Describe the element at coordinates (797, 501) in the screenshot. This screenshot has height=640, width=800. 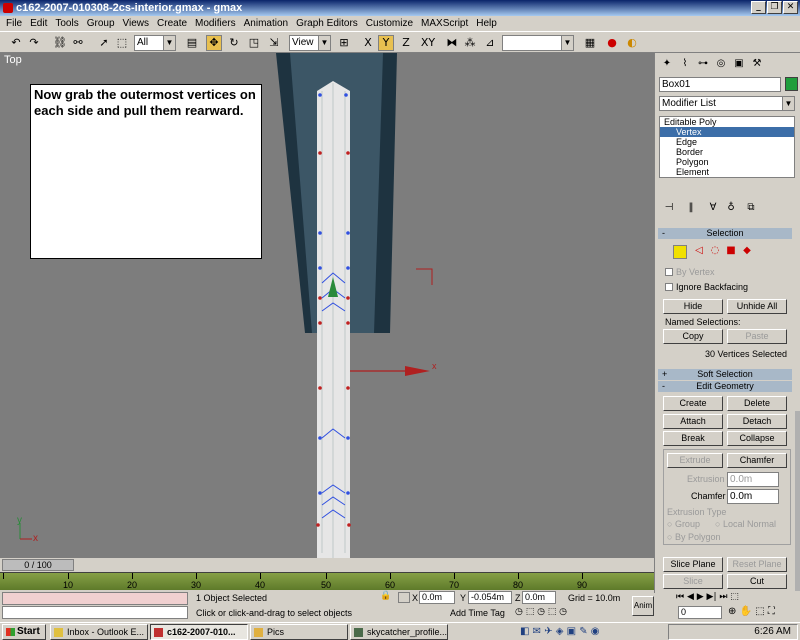
I see `panel-scrollbar` at that location.